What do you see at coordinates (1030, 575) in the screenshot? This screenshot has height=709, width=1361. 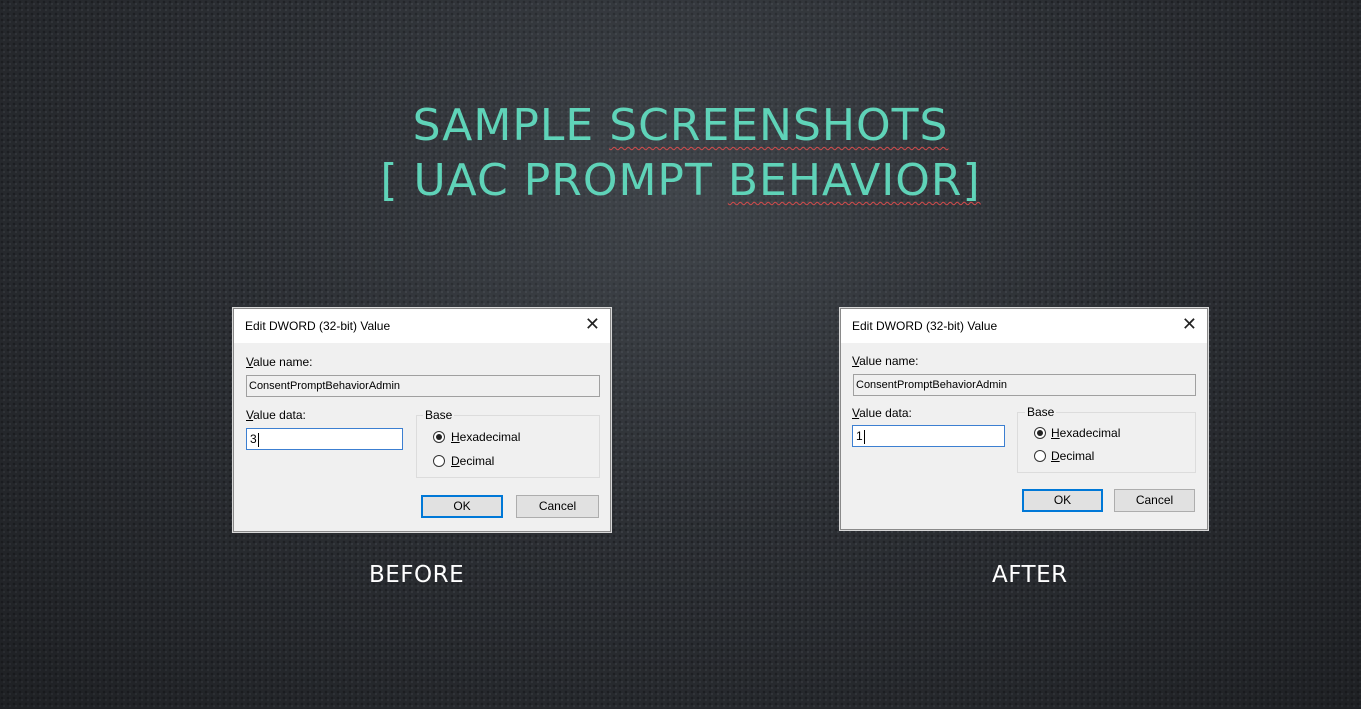 I see `after-caption: AFTER` at bounding box center [1030, 575].